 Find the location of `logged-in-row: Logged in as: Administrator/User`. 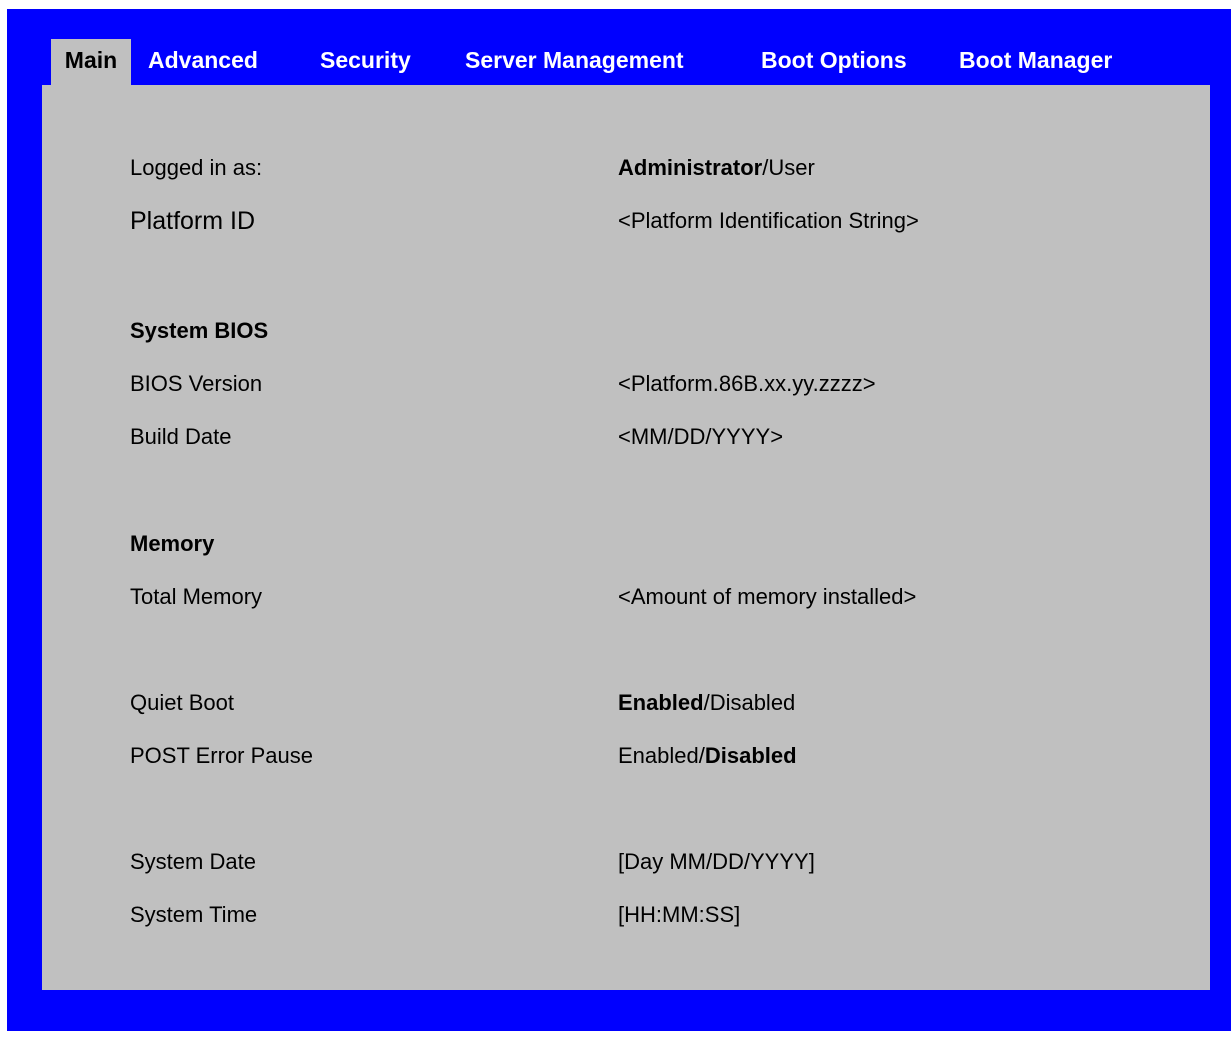

logged-in-row: Logged in as: Administrator/User is located at coordinates (670, 168).